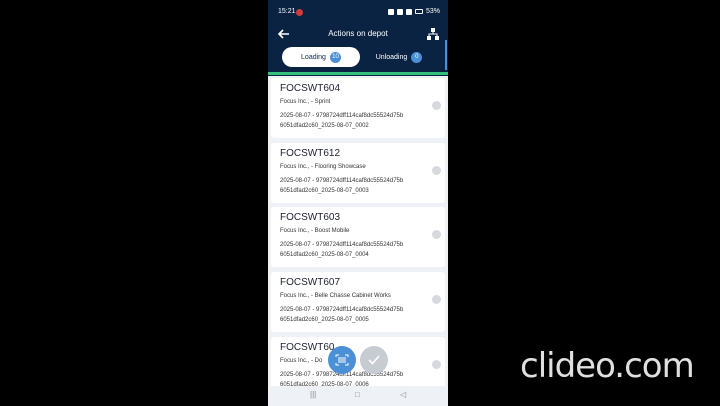  I want to click on item-title: FOCSWT612, so click(310, 153).